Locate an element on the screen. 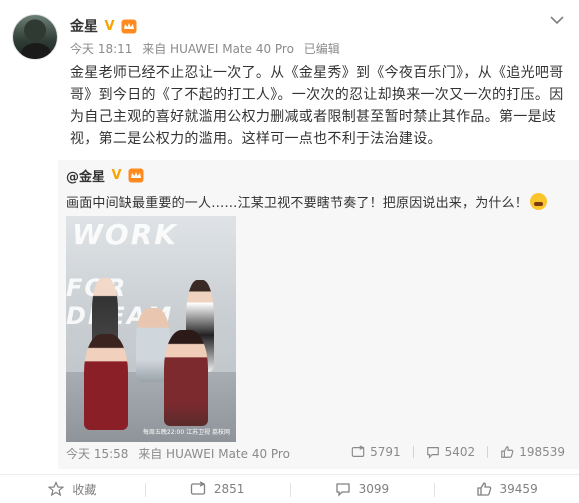  repost-source: 来自 HUAWEI Mate 40 Pro is located at coordinates (214, 454).